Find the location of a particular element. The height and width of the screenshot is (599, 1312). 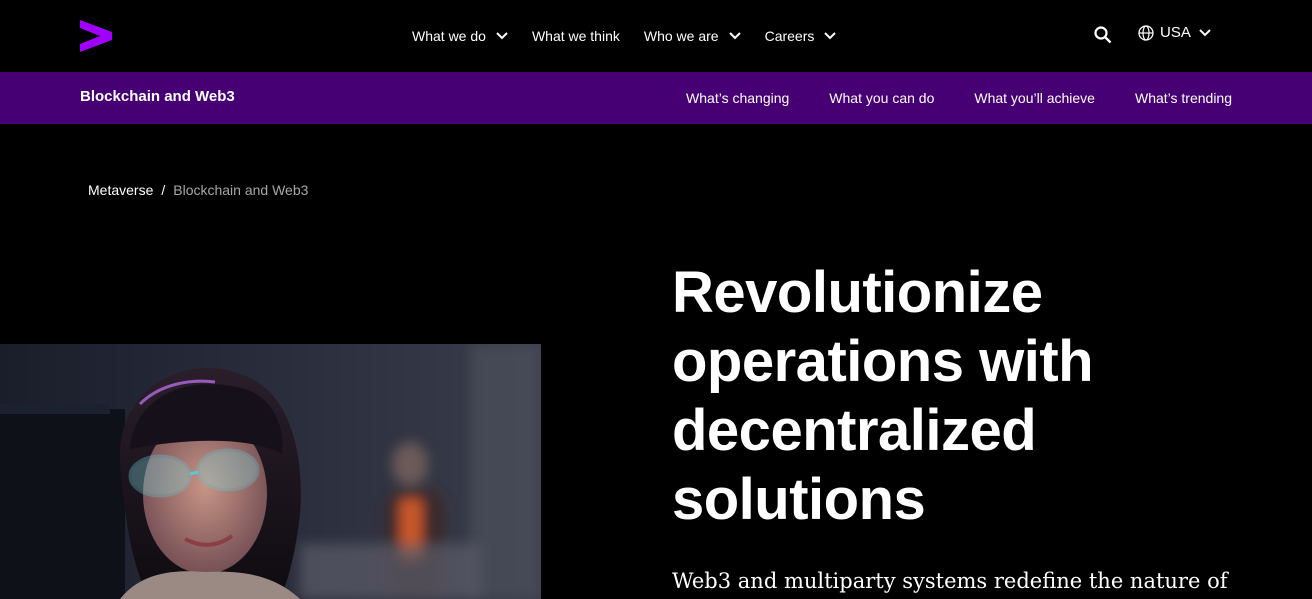

breadcrumb-link-metaverse: Metaverse is located at coordinates (120, 190).